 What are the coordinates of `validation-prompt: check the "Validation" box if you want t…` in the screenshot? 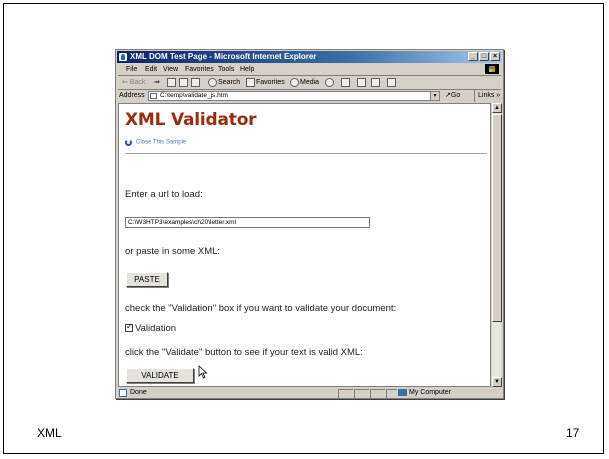 It's located at (261, 308).